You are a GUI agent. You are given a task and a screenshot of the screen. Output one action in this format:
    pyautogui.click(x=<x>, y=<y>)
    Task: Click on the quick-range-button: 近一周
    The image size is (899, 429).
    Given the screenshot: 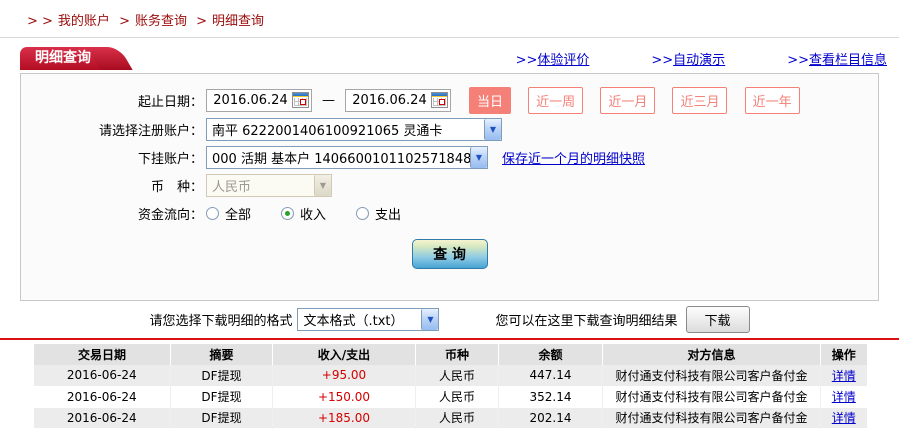 What is the action you would take?
    pyautogui.click(x=556, y=100)
    